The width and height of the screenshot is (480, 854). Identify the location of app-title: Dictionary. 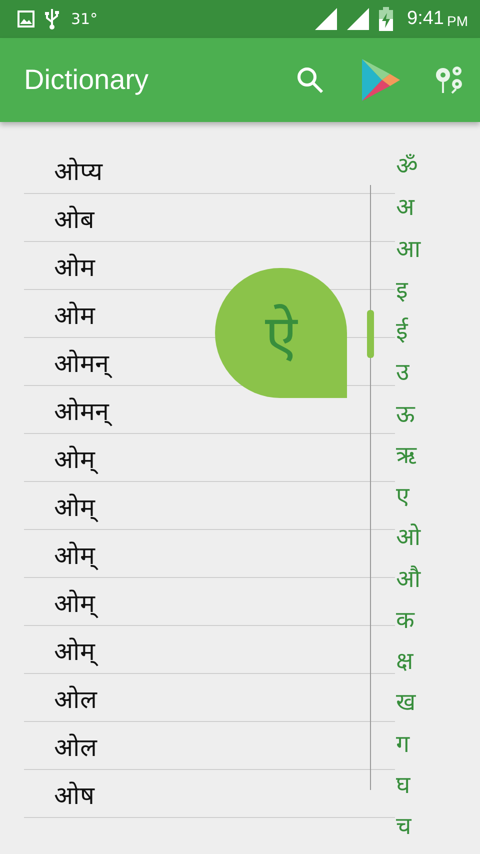
(86, 80).